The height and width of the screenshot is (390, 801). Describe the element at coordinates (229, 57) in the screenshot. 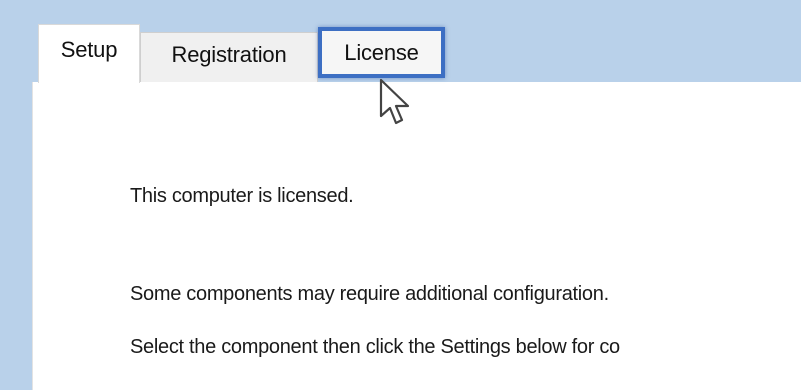

I see `tab-registration: Registration` at that location.